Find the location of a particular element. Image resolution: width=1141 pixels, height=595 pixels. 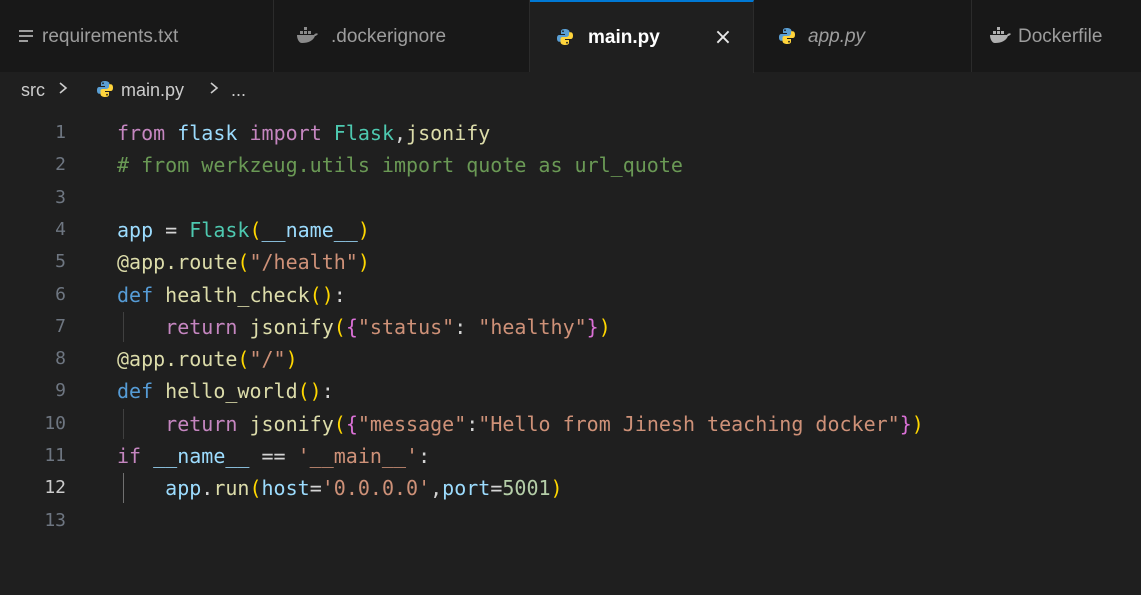

breadcrumb-file: main.py is located at coordinates (152, 90).